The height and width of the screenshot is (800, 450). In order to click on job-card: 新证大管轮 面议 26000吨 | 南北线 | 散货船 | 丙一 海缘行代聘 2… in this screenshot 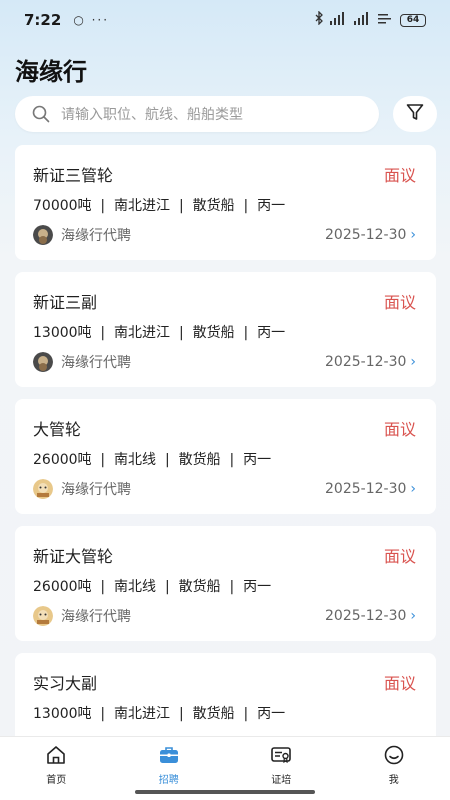, I will do `click(225, 583)`.